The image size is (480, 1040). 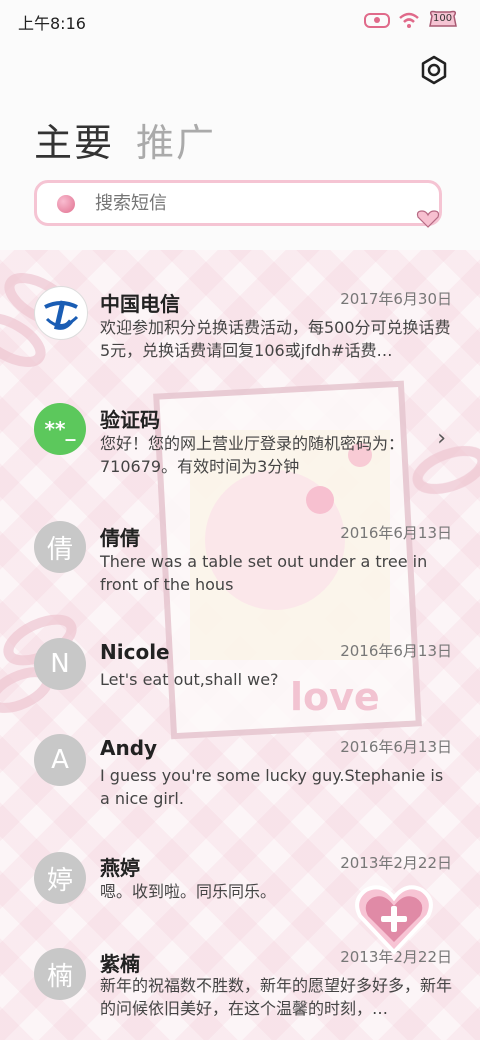 I want to click on telecom-logo-icon, so click(x=61, y=313).